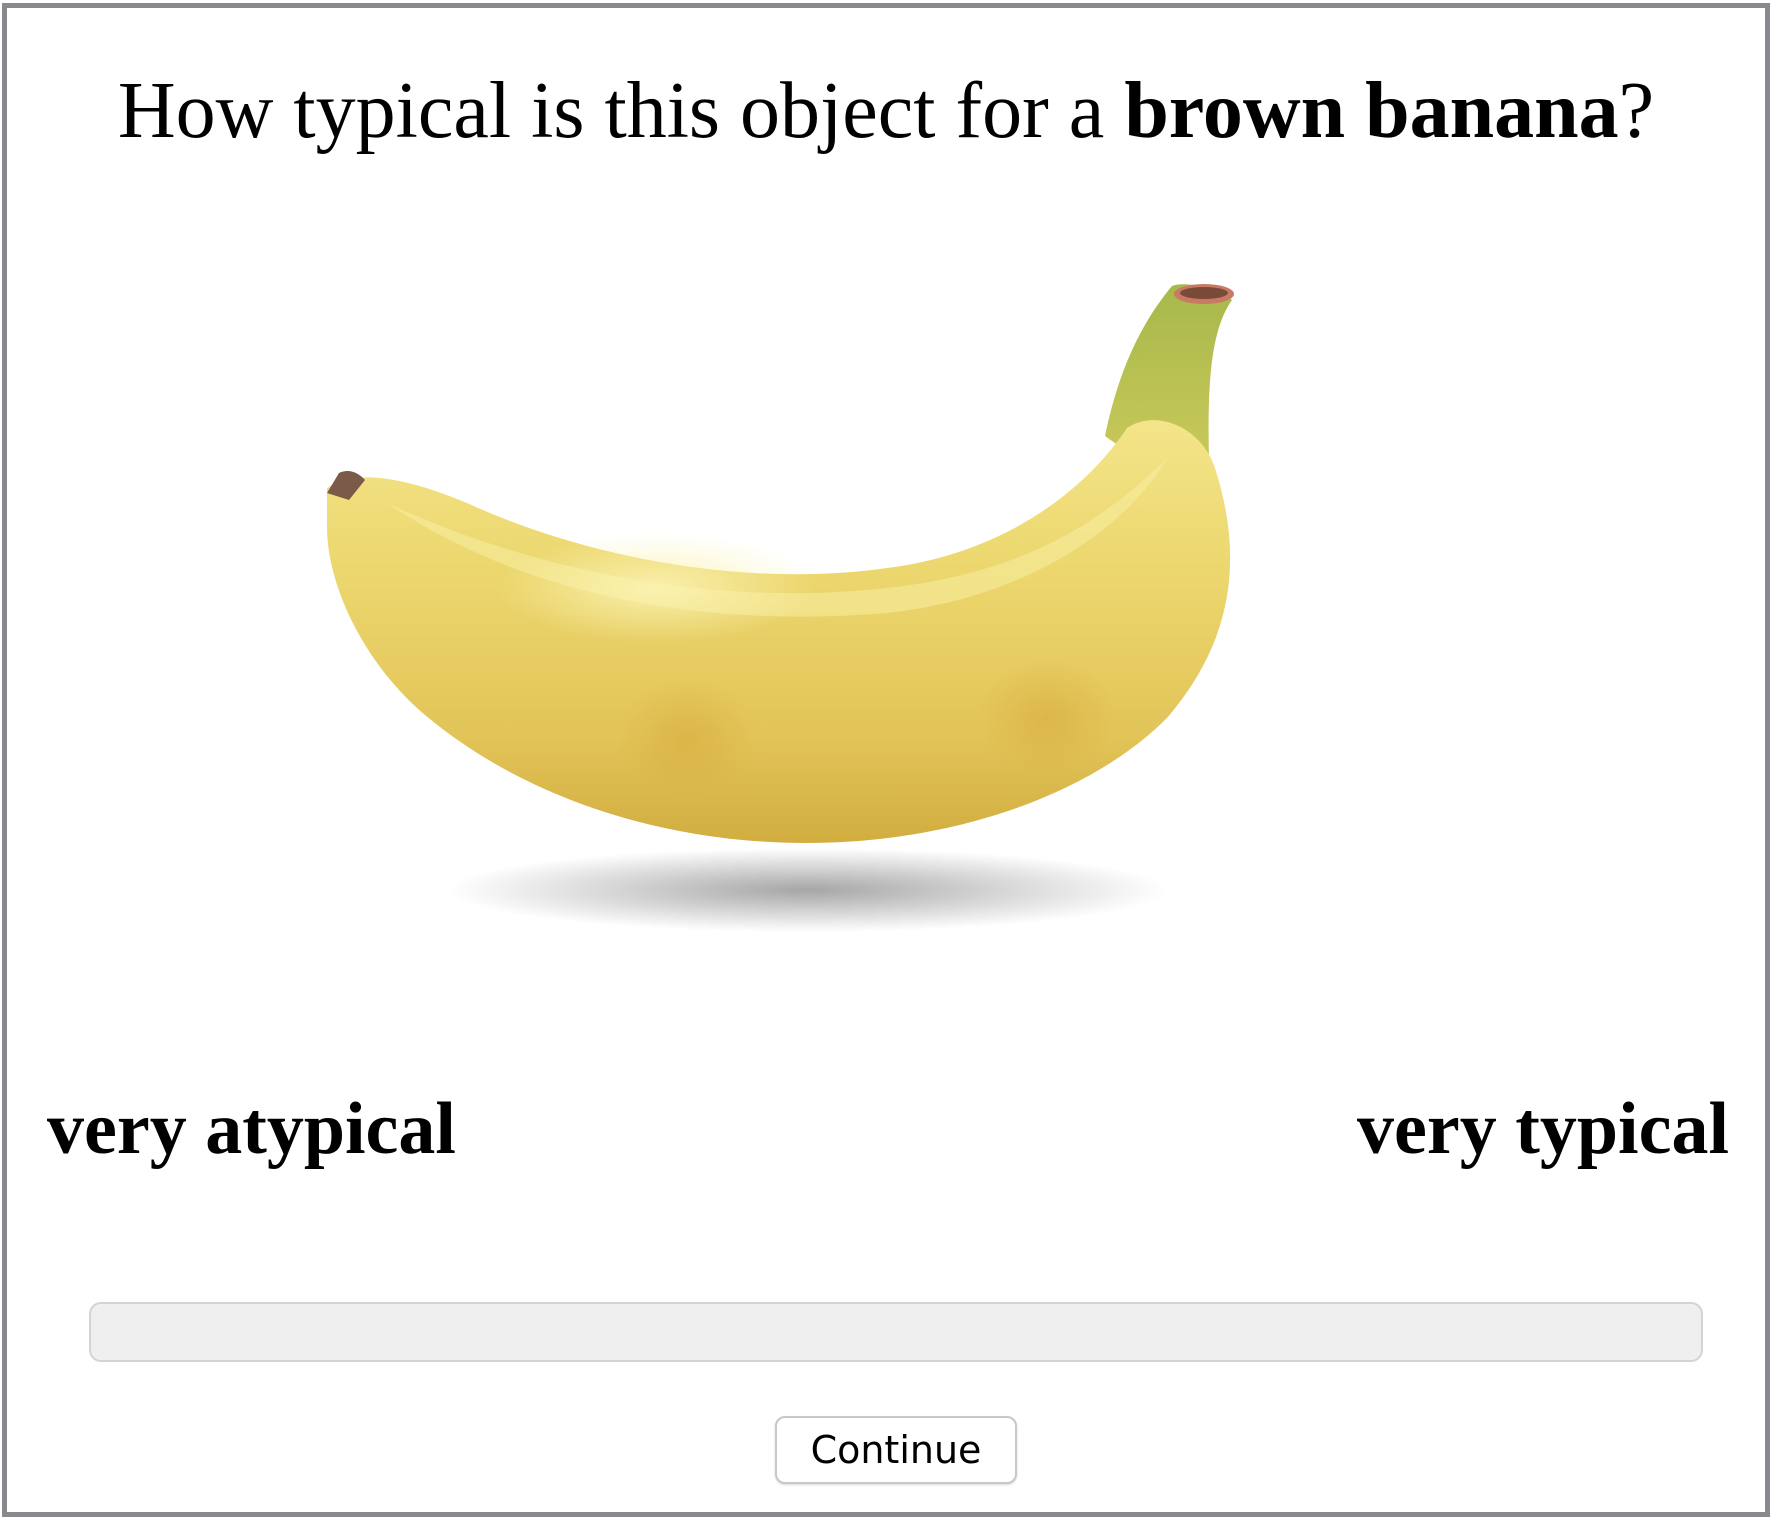 The height and width of the screenshot is (1526, 1776). Describe the element at coordinates (779, 631) in the screenshot. I see `banana-body` at that location.